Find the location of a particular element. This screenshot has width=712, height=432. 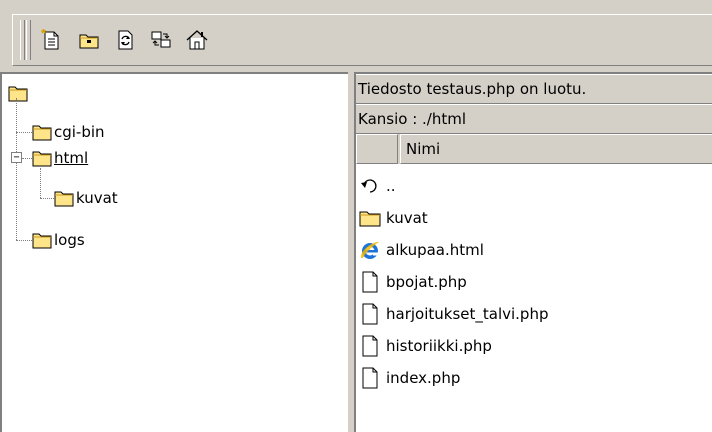

file-name: bpojat.php is located at coordinates (426, 282).